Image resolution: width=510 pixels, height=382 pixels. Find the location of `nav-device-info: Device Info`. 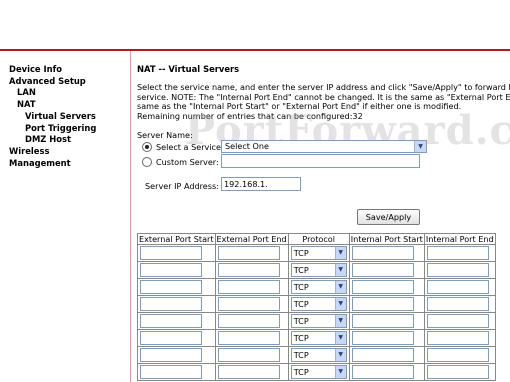

nav-device-info: Device Info is located at coordinates (52, 70).